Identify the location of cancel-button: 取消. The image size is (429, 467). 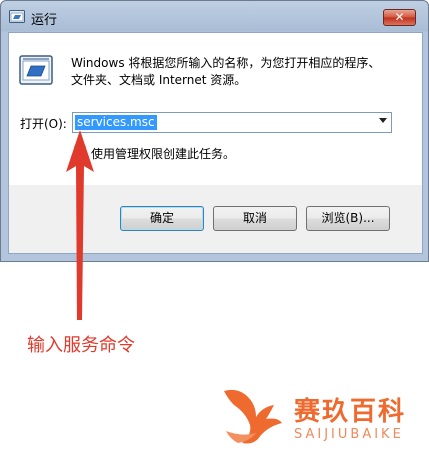
(255, 218).